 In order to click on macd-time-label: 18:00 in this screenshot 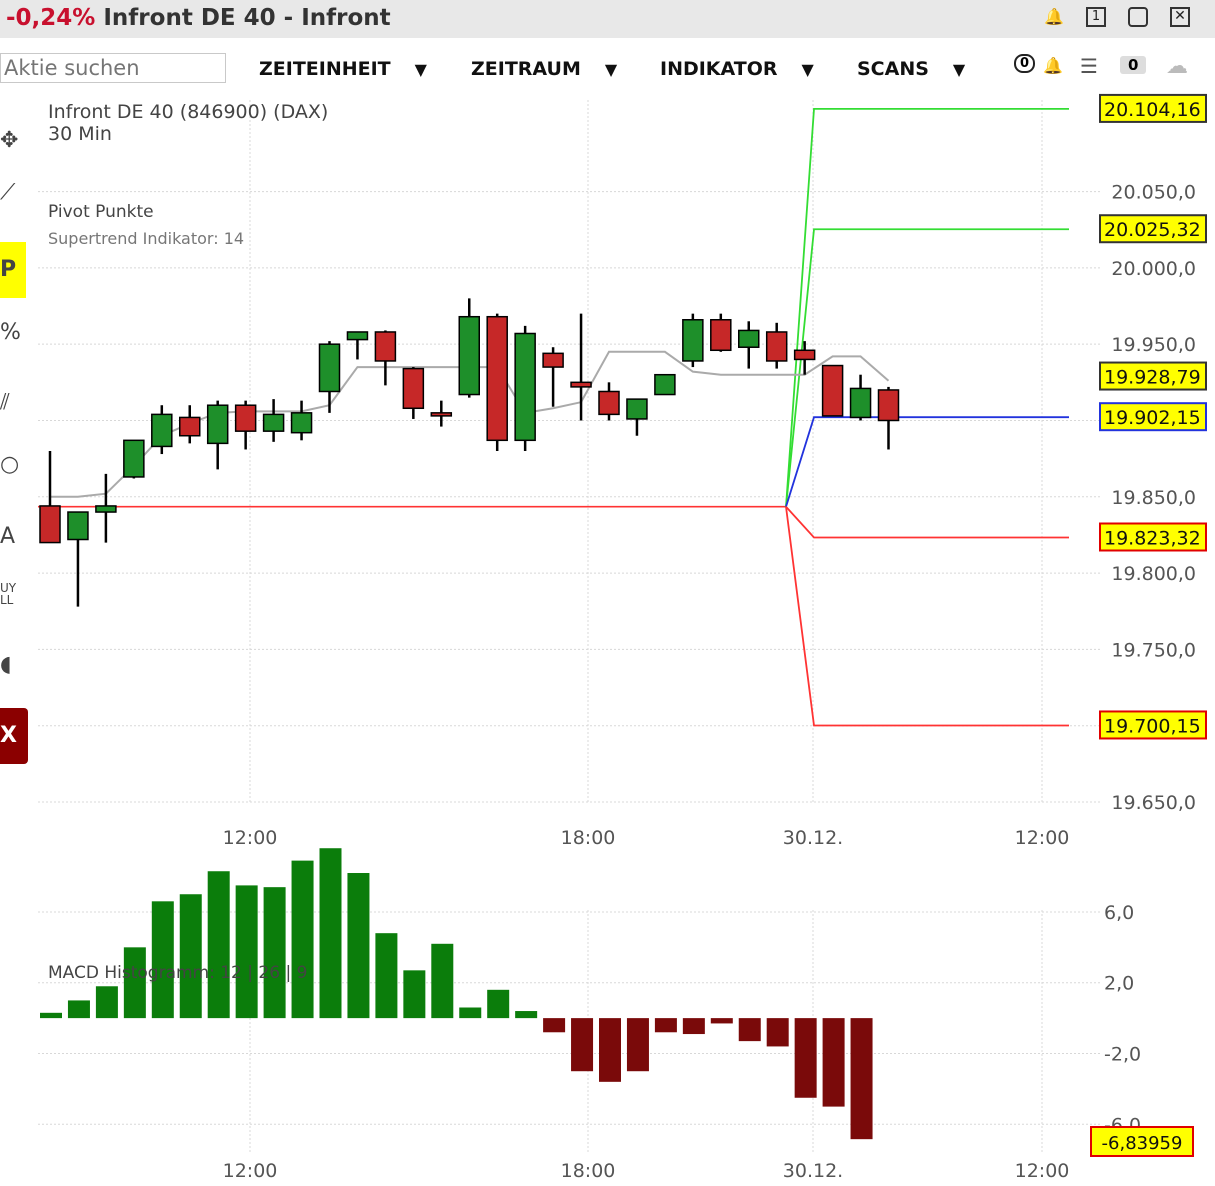, I will do `click(588, 1171)`.